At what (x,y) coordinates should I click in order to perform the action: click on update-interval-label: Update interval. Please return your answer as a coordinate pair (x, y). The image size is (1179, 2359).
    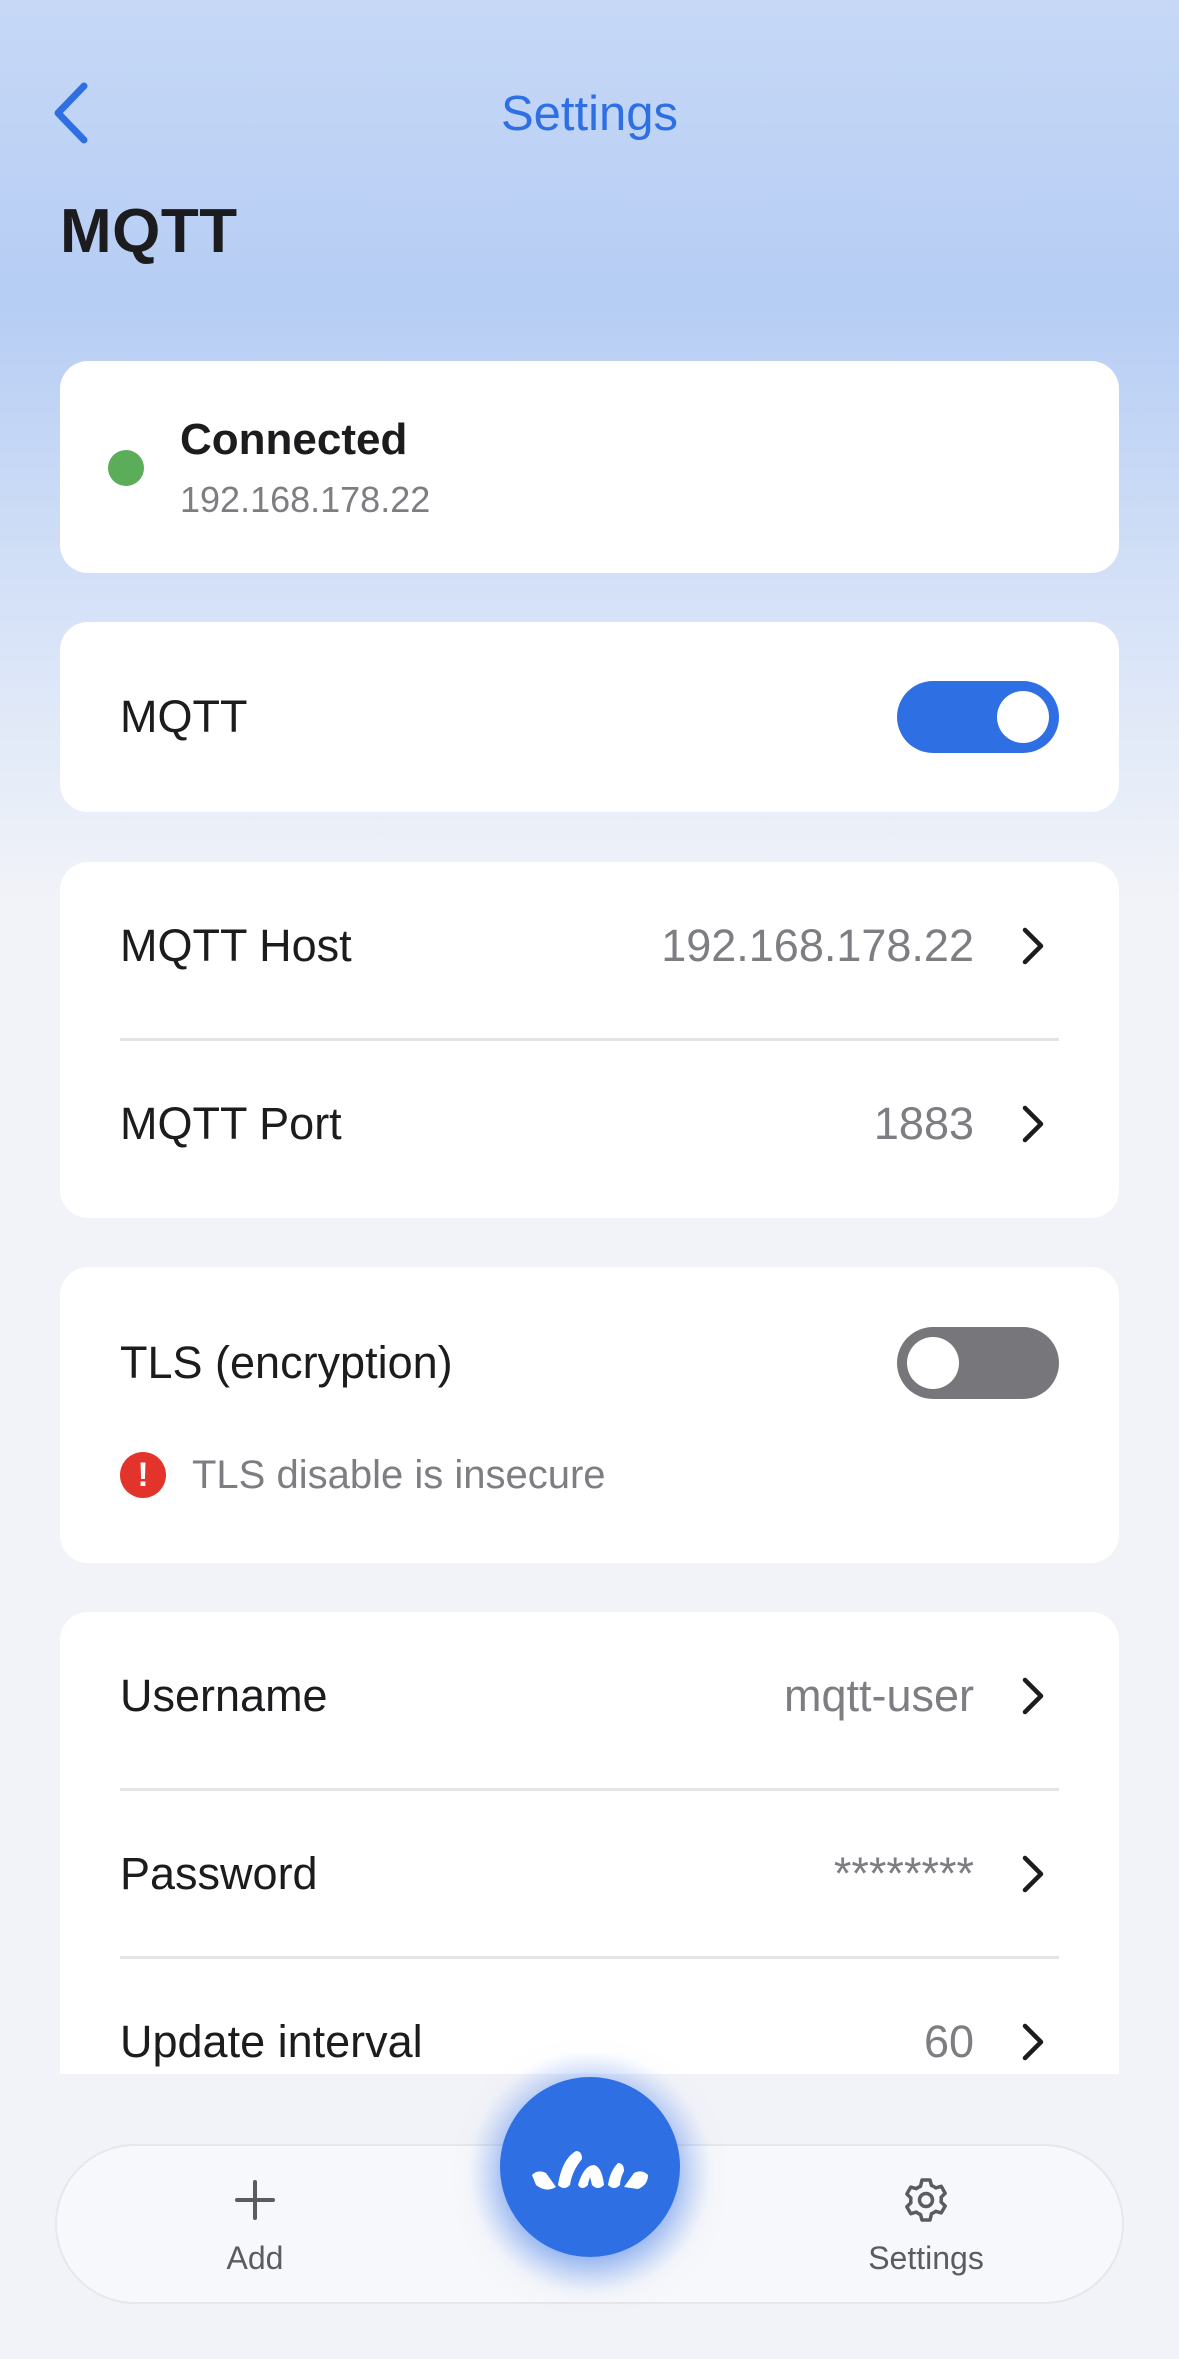
    Looking at the image, I should click on (271, 2041).